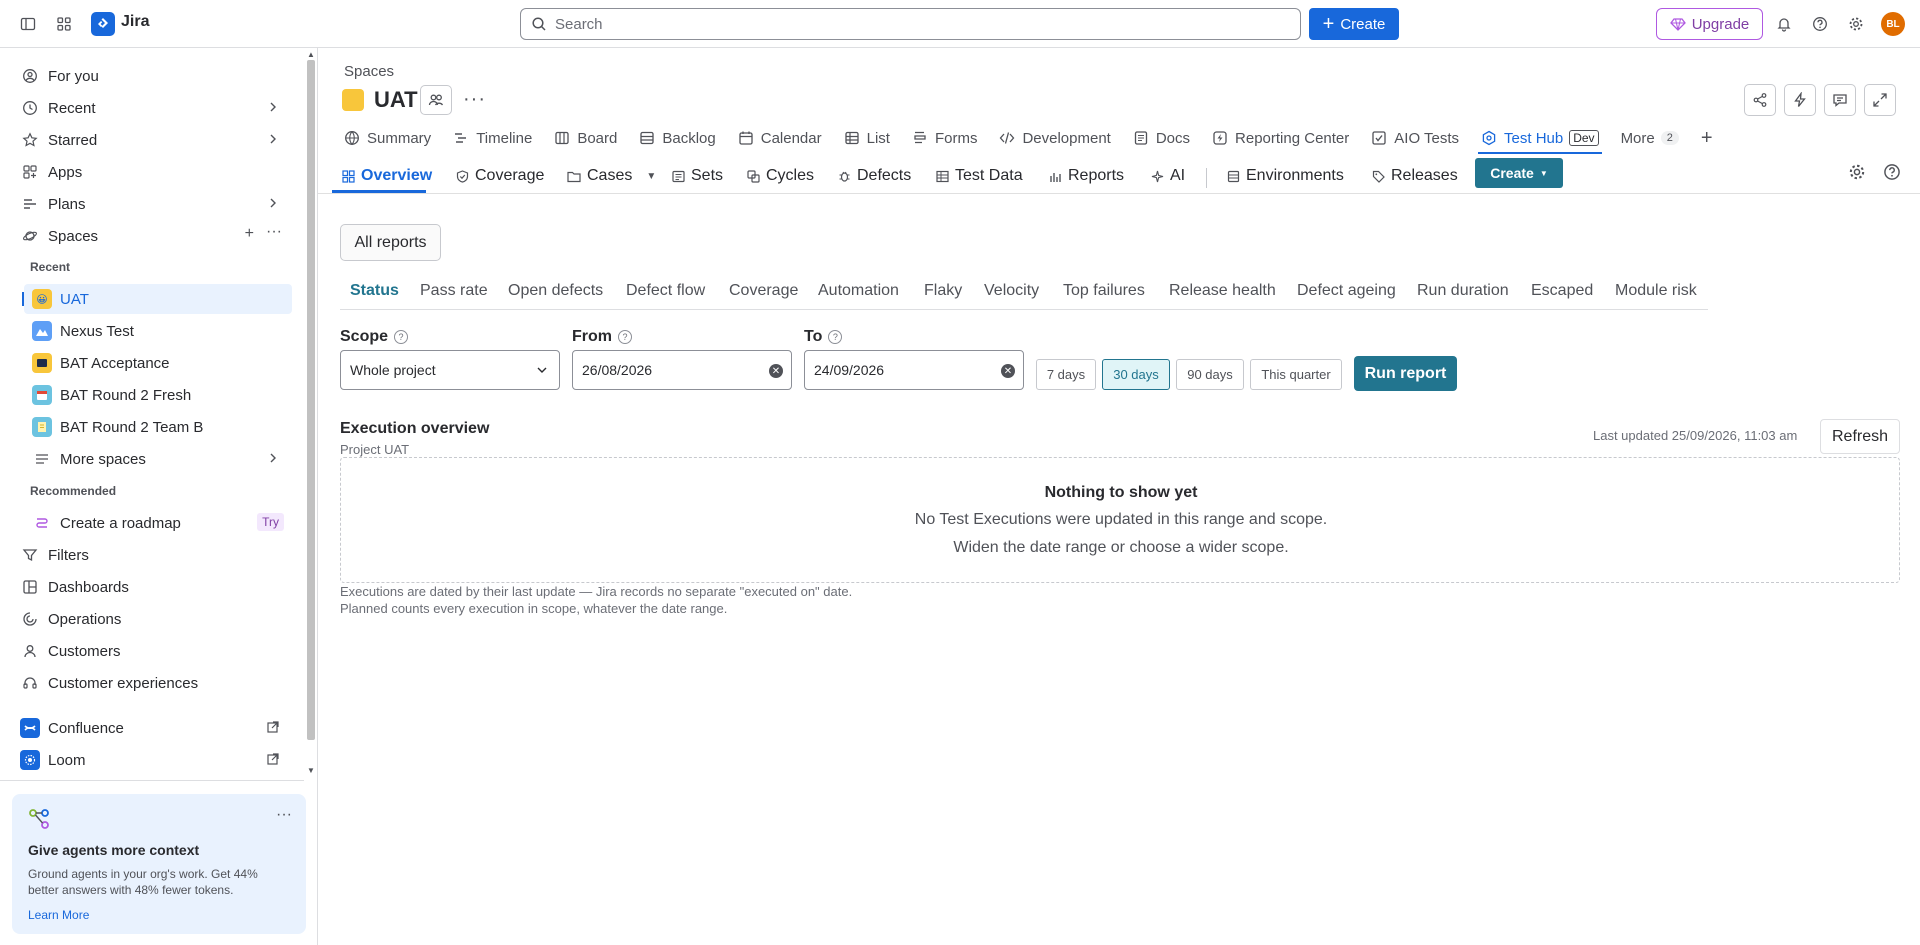 Image resolution: width=1920 pixels, height=945 pixels. Describe the element at coordinates (1055, 138) in the screenshot. I see `tab-development: Development` at that location.